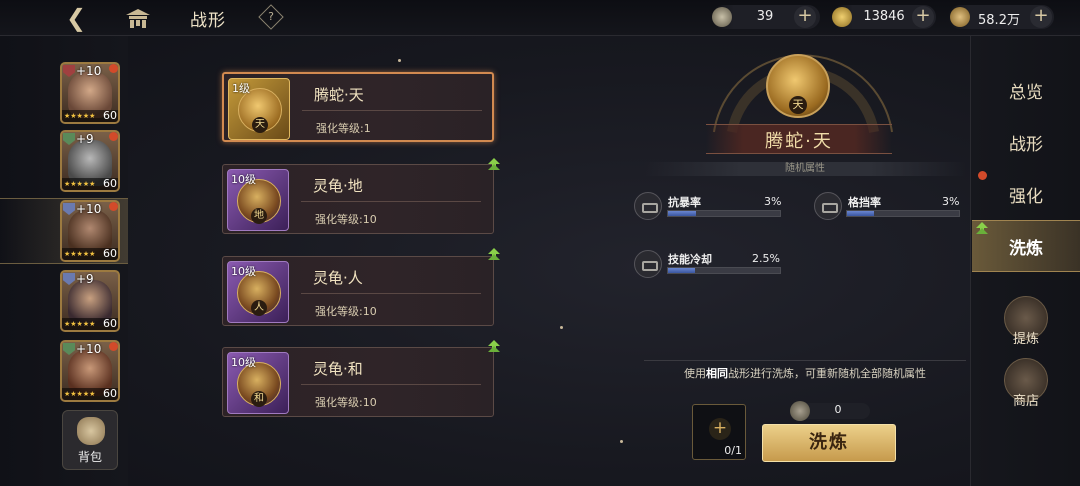  Describe the element at coordinates (1026, 90) in the screenshot. I see `tab-overview: 总览` at that location.